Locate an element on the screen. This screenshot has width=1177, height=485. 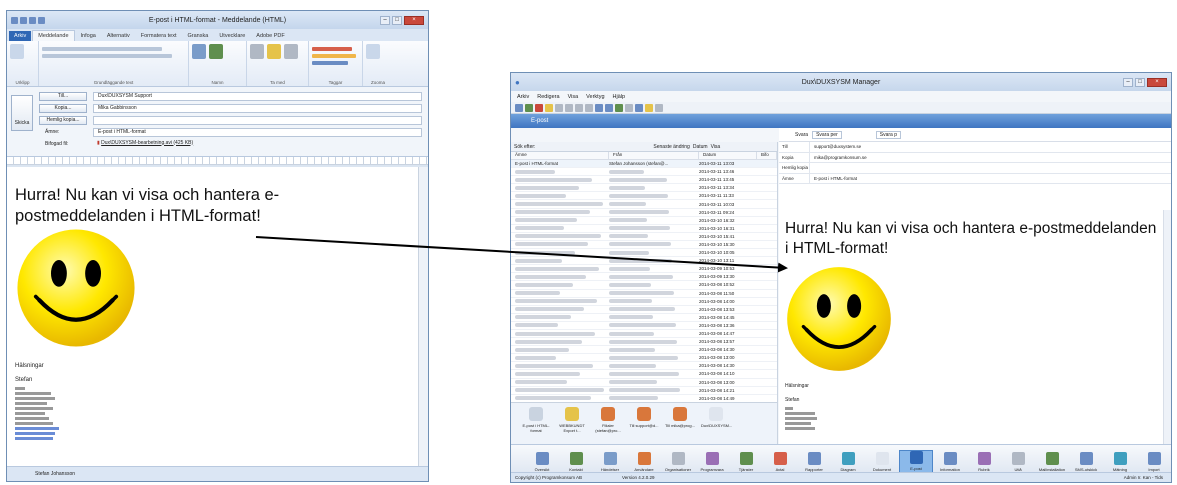
table-row: 2014-03-08 14:10 is located at coordinates (644, 374).